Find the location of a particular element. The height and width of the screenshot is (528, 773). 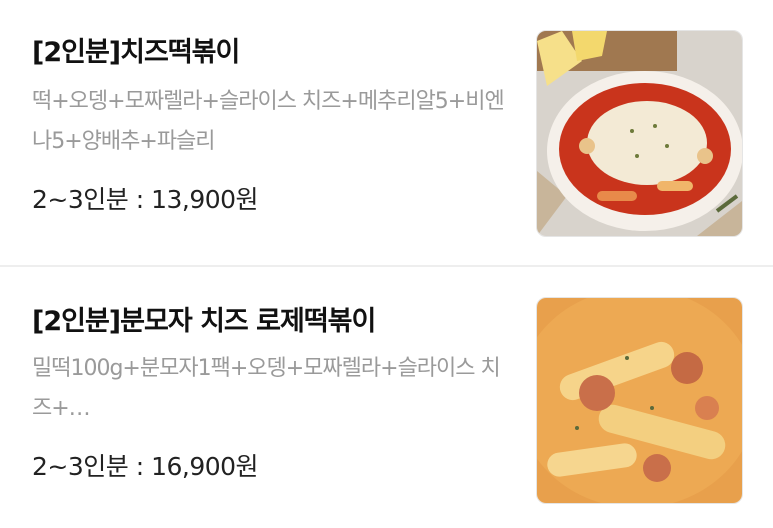

item-price: 2~3인분 : 16,900원 is located at coordinates (145, 466).